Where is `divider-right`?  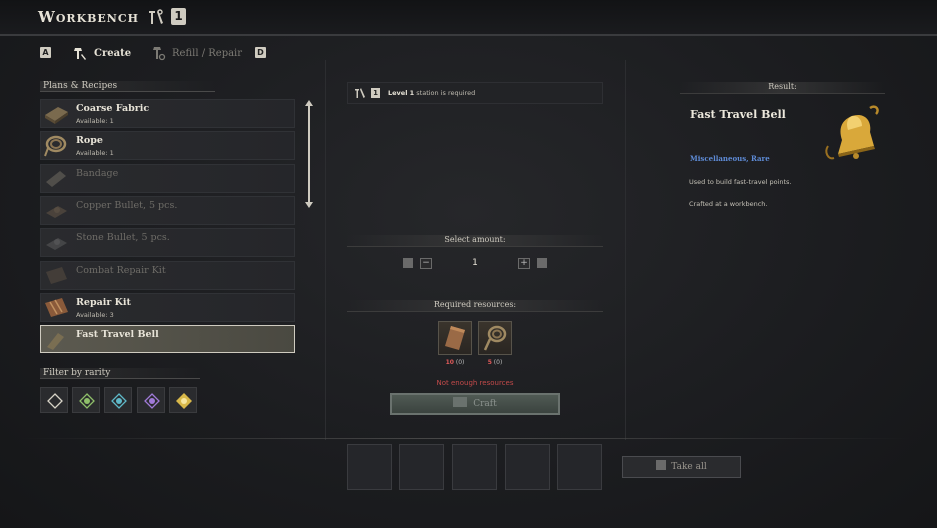
divider-right is located at coordinates (625, 250).